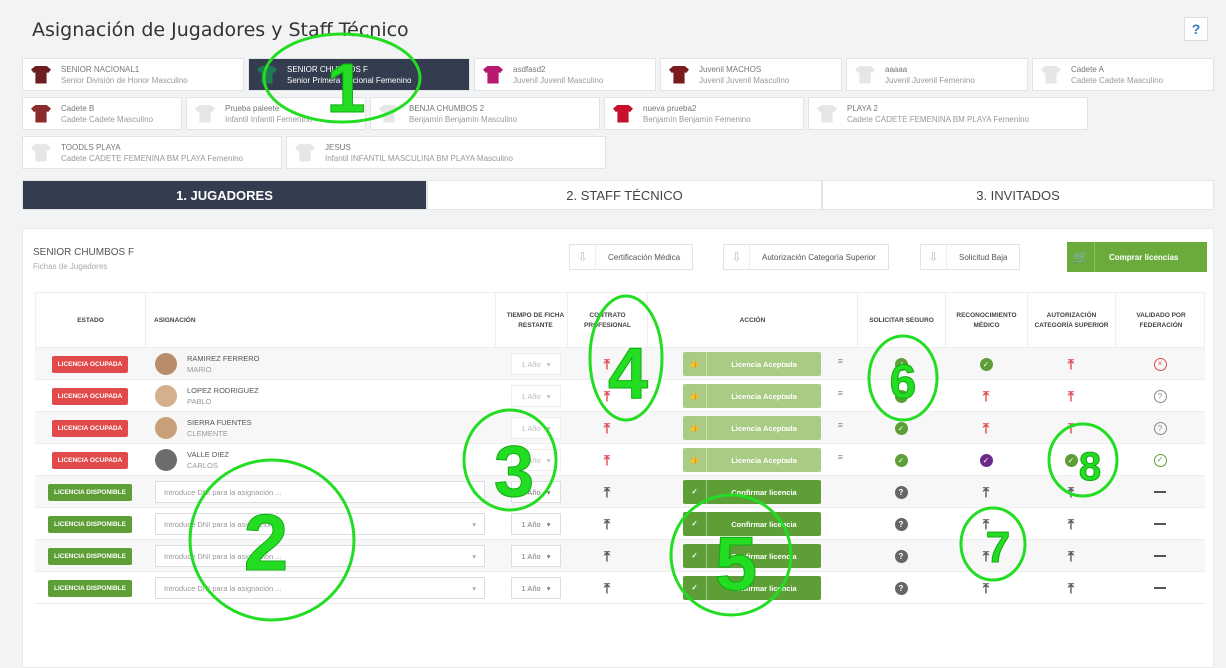  Describe the element at coordinates (1196, 29) in the screenshot. I see `help-button: ?` at that location.